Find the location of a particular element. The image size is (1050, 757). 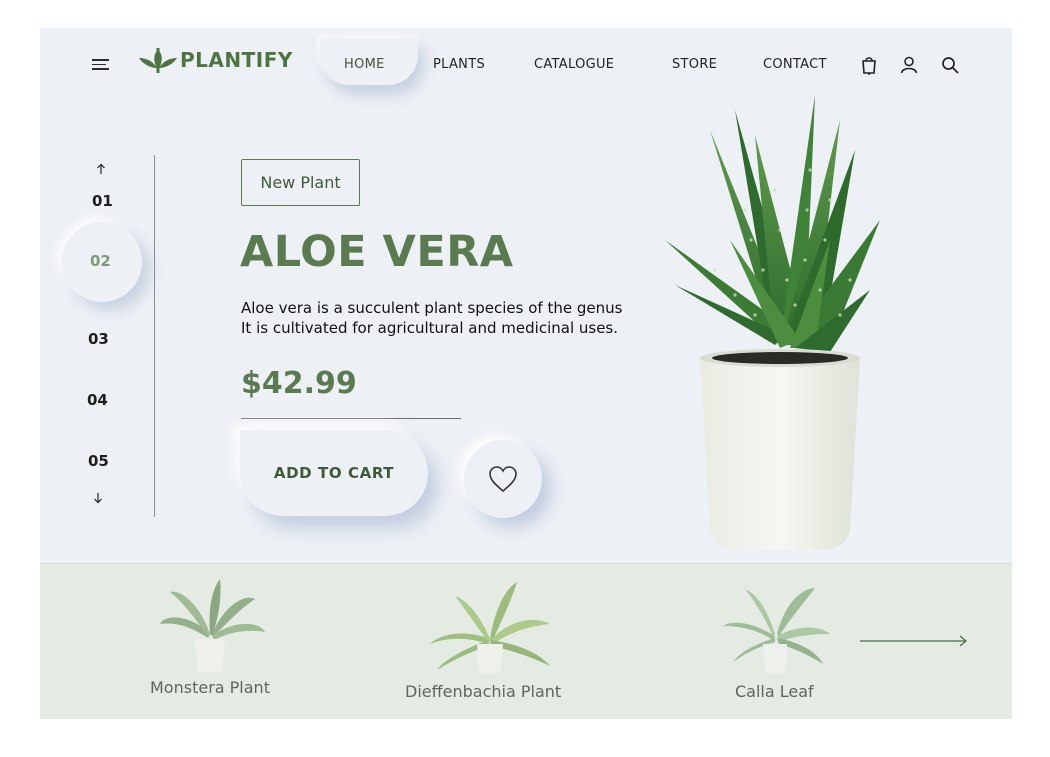

product-price: $42.99 is located at coordinates (299, 383).